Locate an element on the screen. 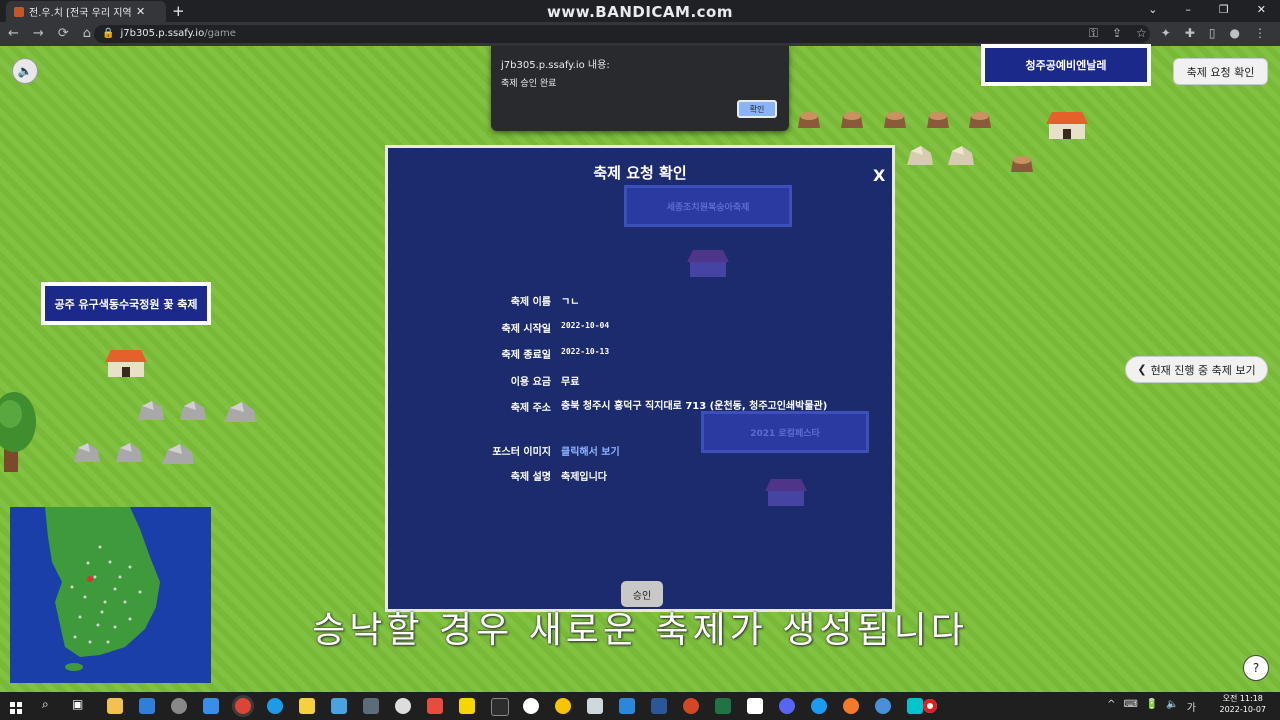 The image size is (1280, 720). festival-label-cheongju: 청주공예비엔날레 is located at coordinates (1066, 65).